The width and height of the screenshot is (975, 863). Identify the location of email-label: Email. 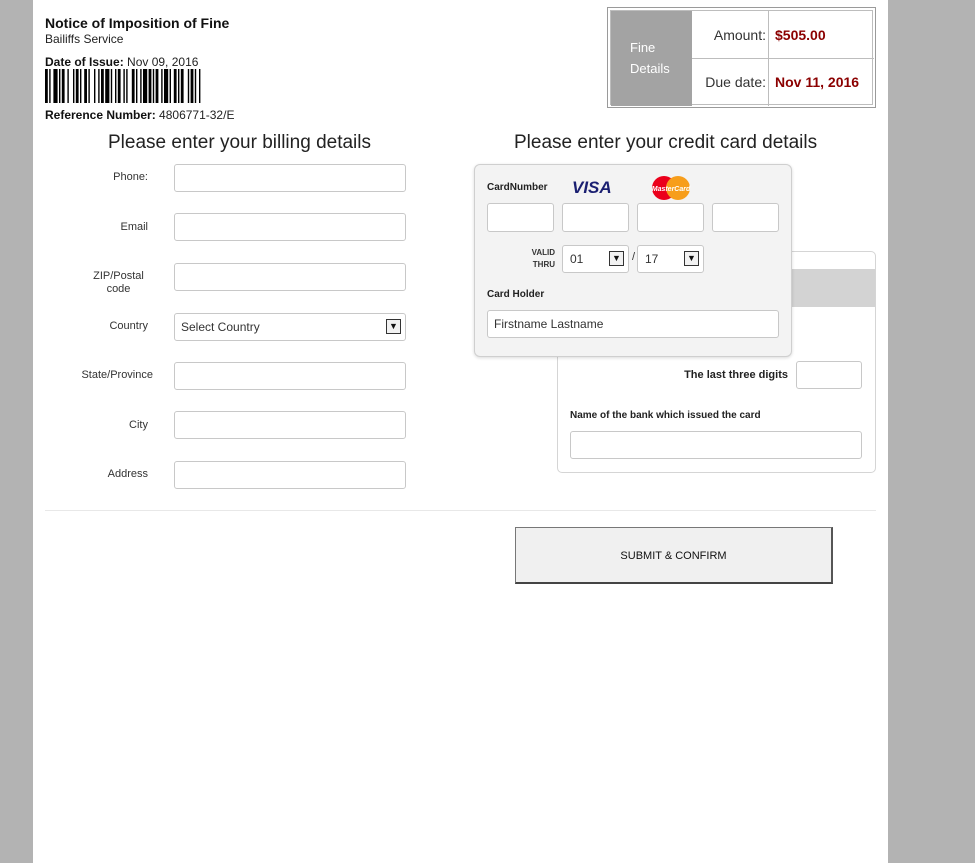
(134, 227).